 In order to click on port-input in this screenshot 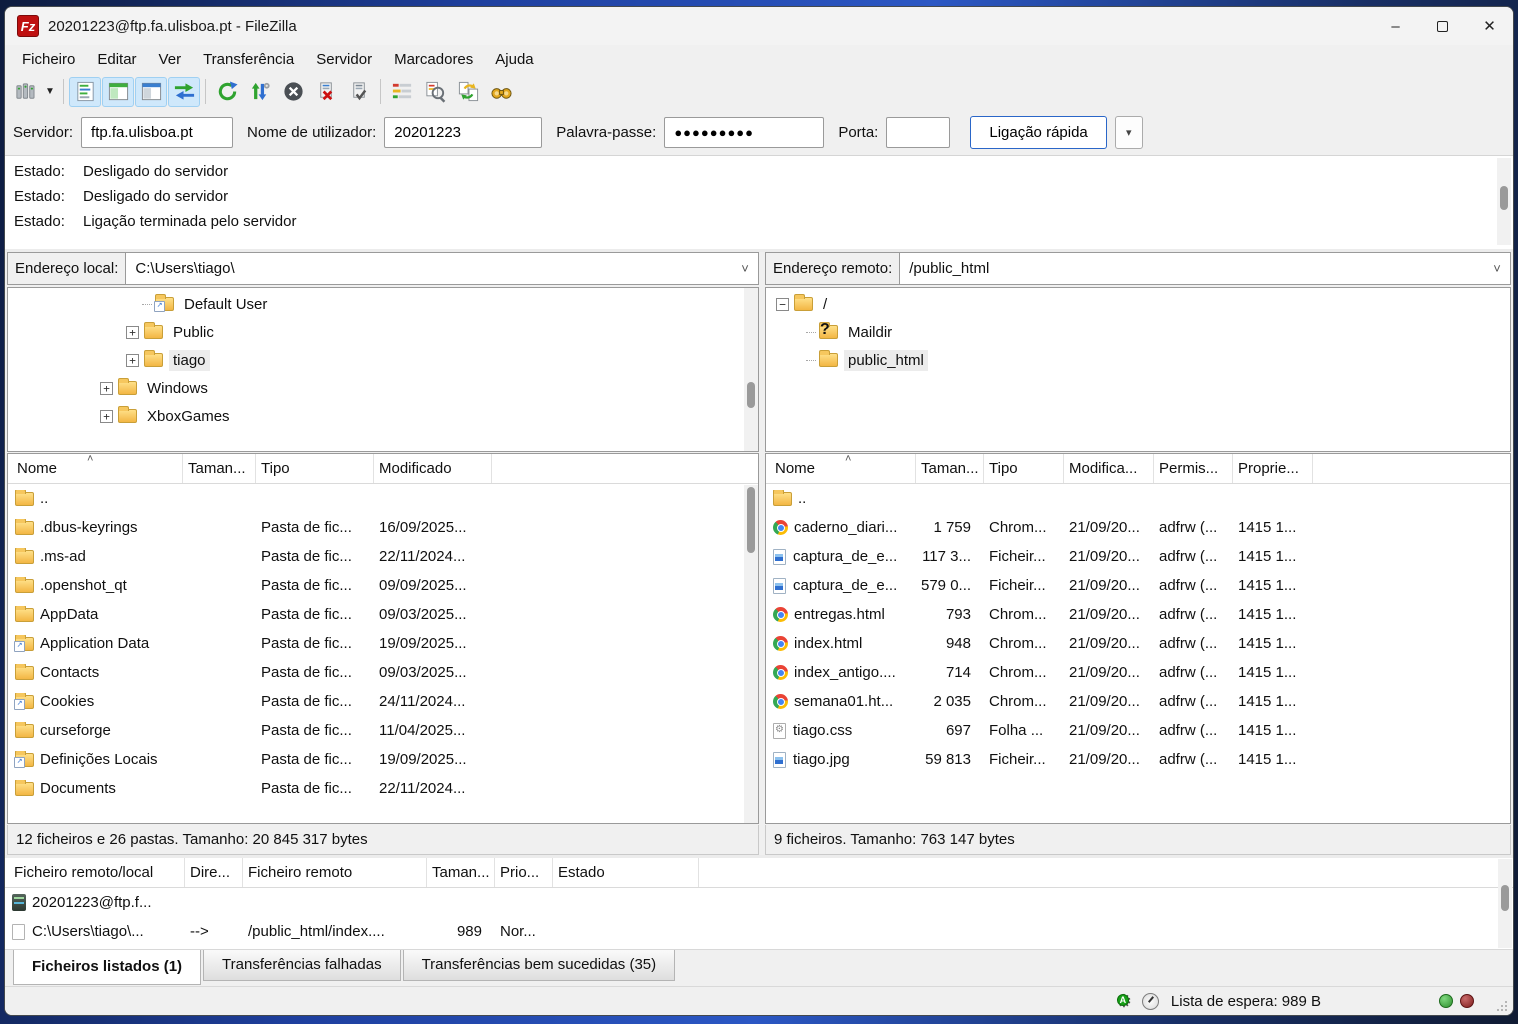, I will do `click(918, 132)`.